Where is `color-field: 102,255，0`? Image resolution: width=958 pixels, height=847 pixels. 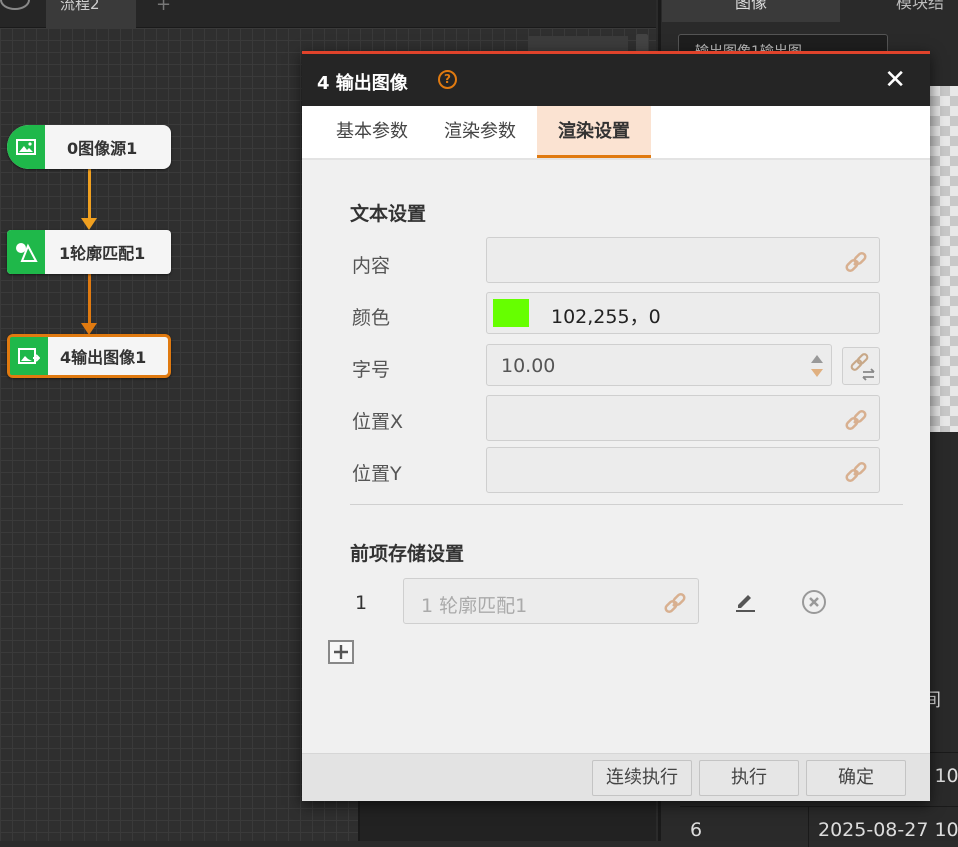
color-field: 102,255，0 is located at coordinates (683, 313).